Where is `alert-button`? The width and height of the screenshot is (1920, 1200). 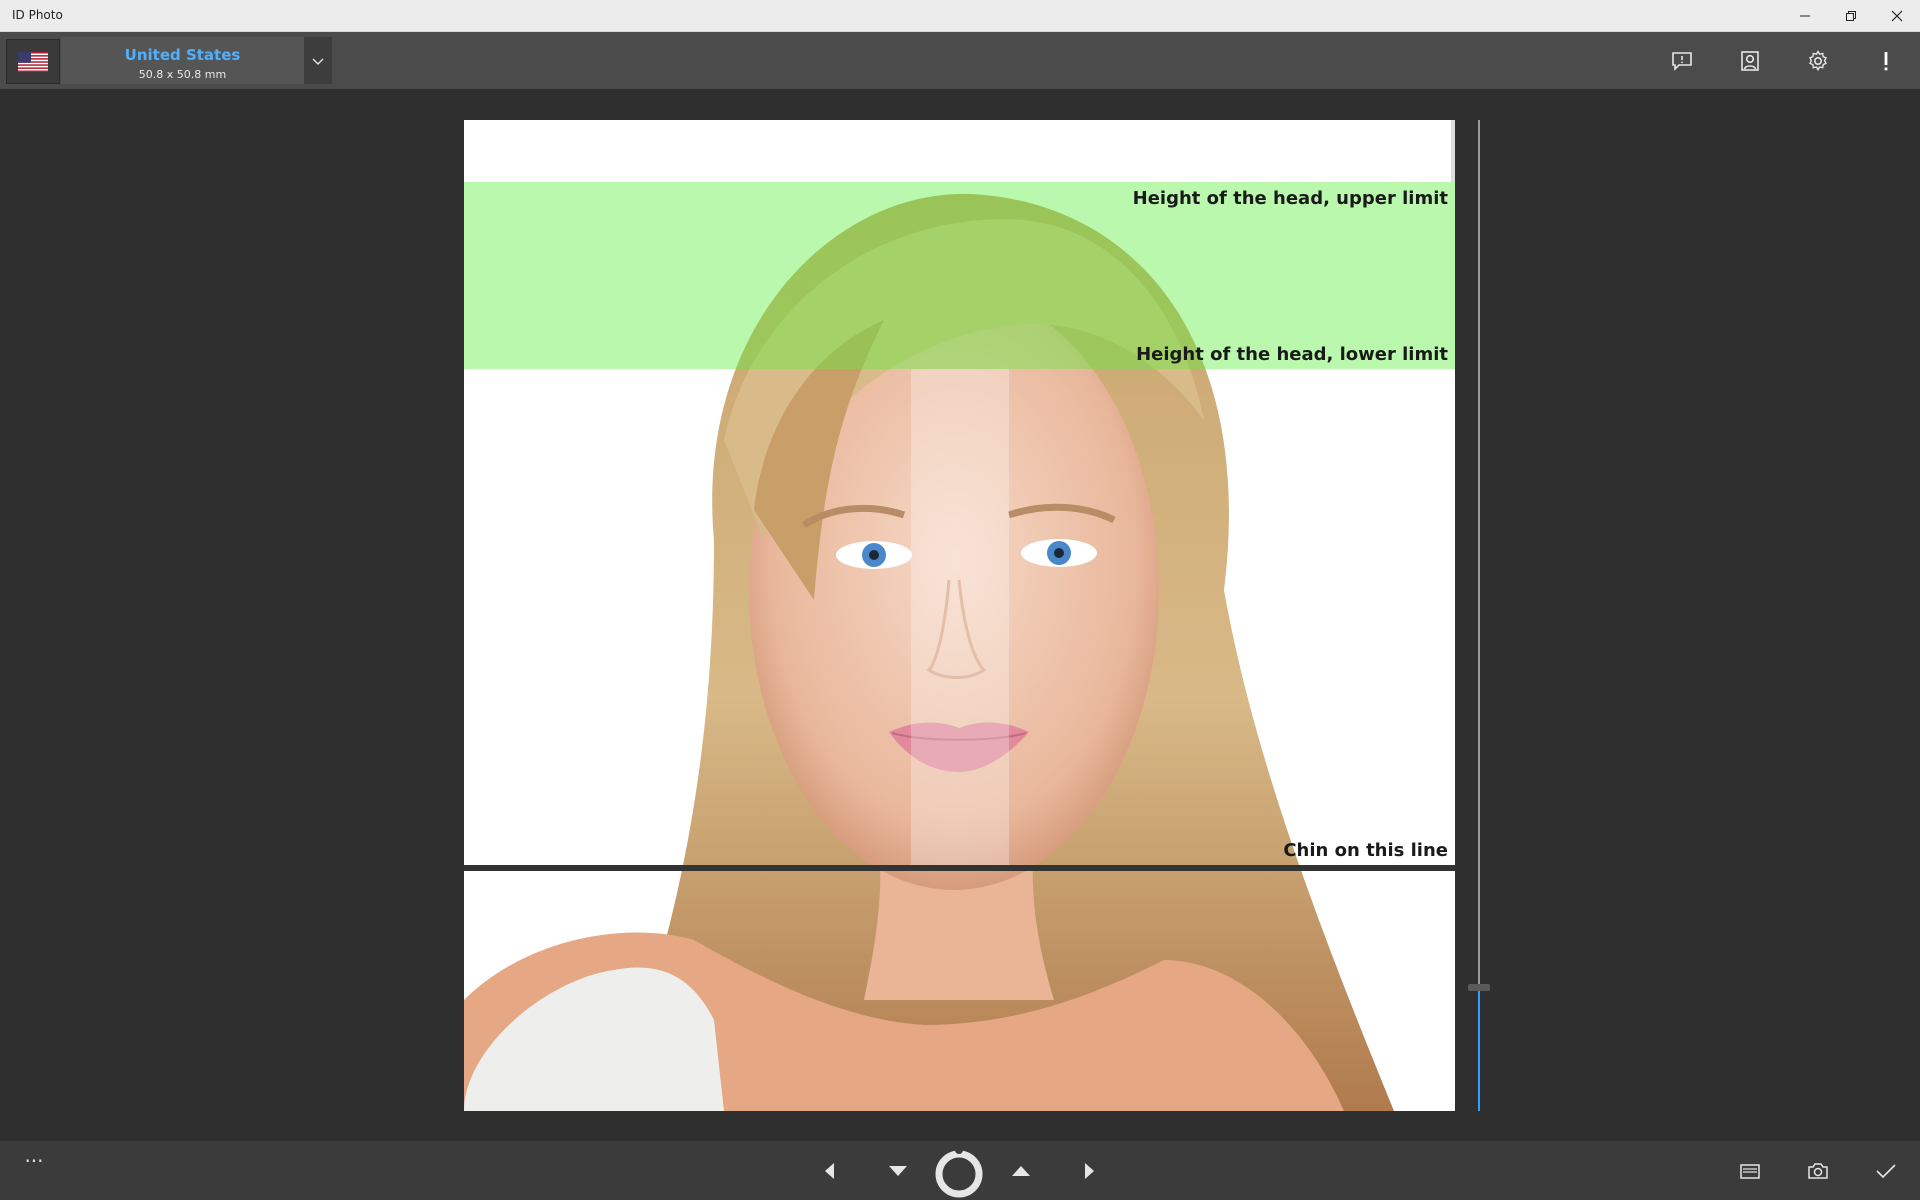
alert-button is located at coordinates (1886, 61).